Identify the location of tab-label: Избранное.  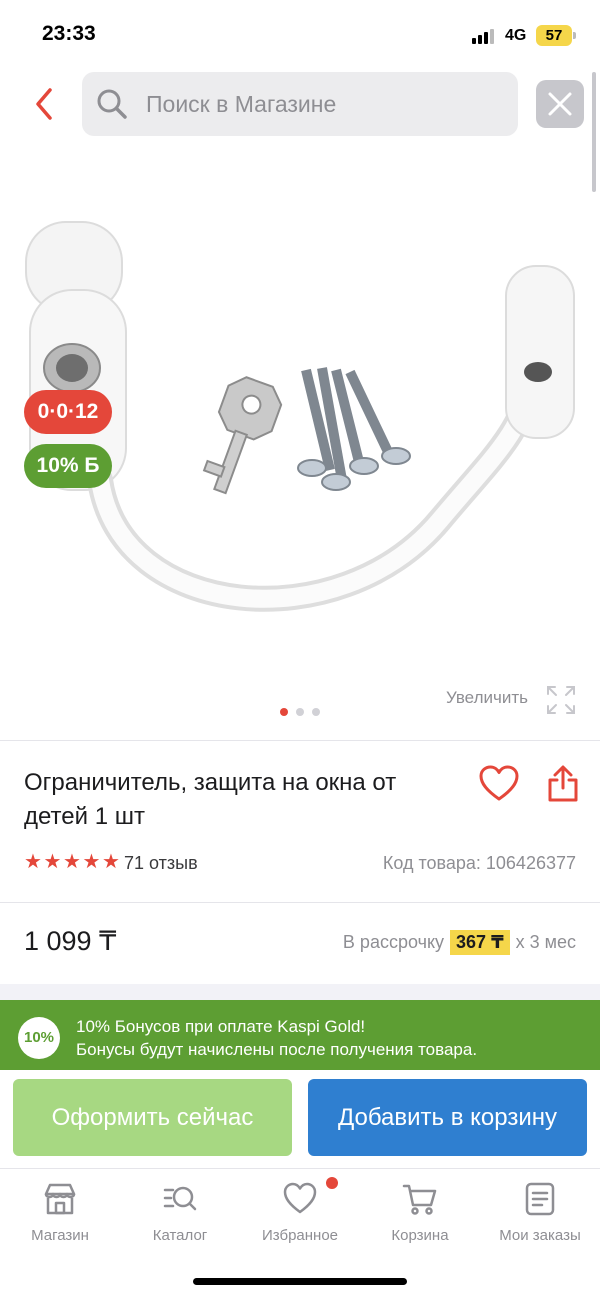
(300, 1235).